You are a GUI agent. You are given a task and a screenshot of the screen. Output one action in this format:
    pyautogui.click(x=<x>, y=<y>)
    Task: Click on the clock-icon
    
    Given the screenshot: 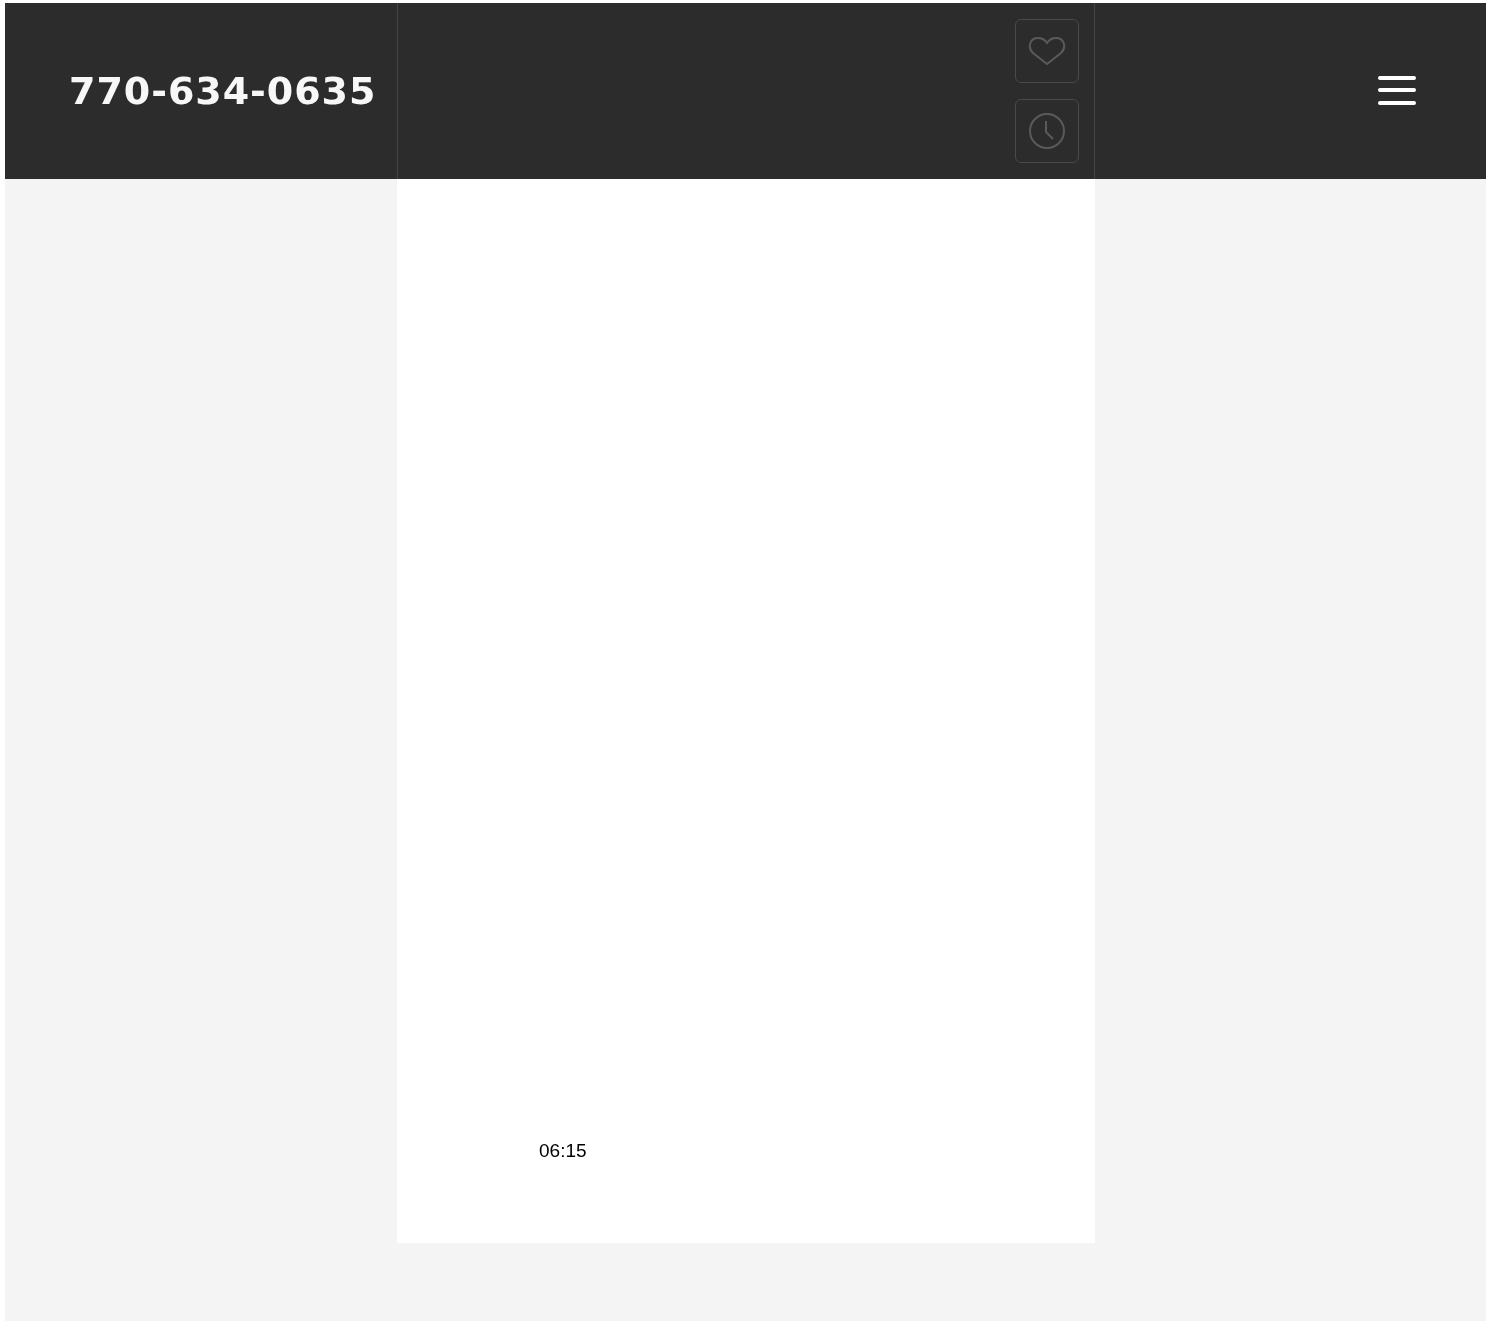 What is the action you would take?
    pyautogui.click(x=1047, y=131)
    